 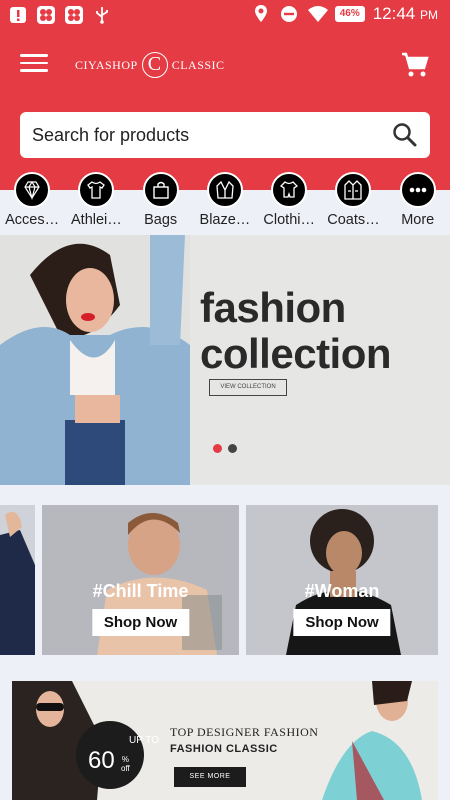 I want to click on see-more-button: SEE MORE, so click(x=210, y=777).